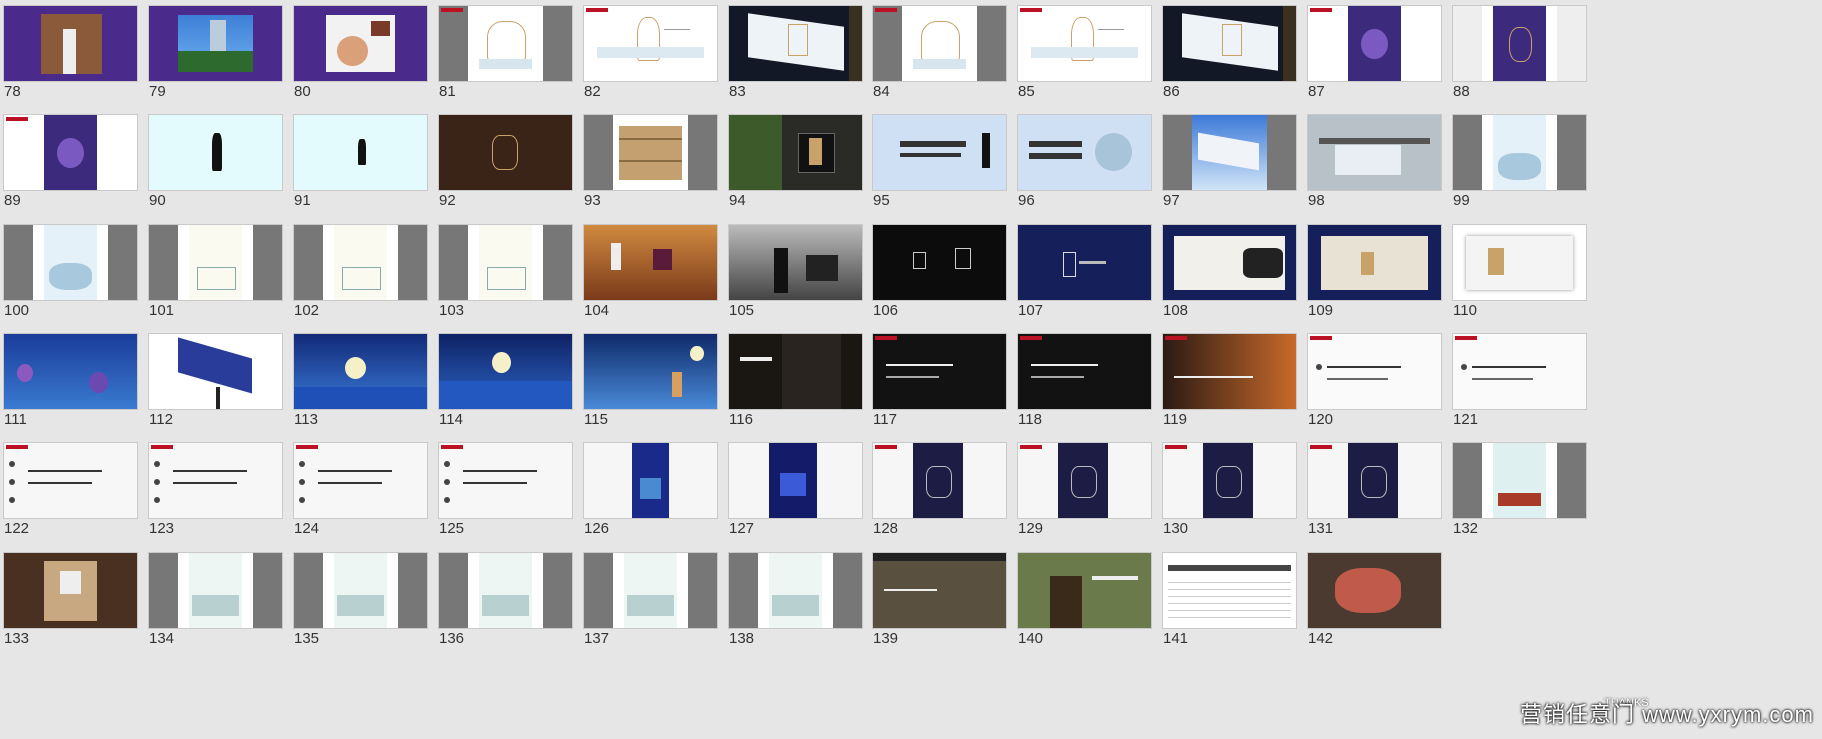 Image resolution: width=1822 pixels, height=739 pixels. Describe the element at coordinates (592, 91) in the screenshot. I see `slide-number: 82` at that location.